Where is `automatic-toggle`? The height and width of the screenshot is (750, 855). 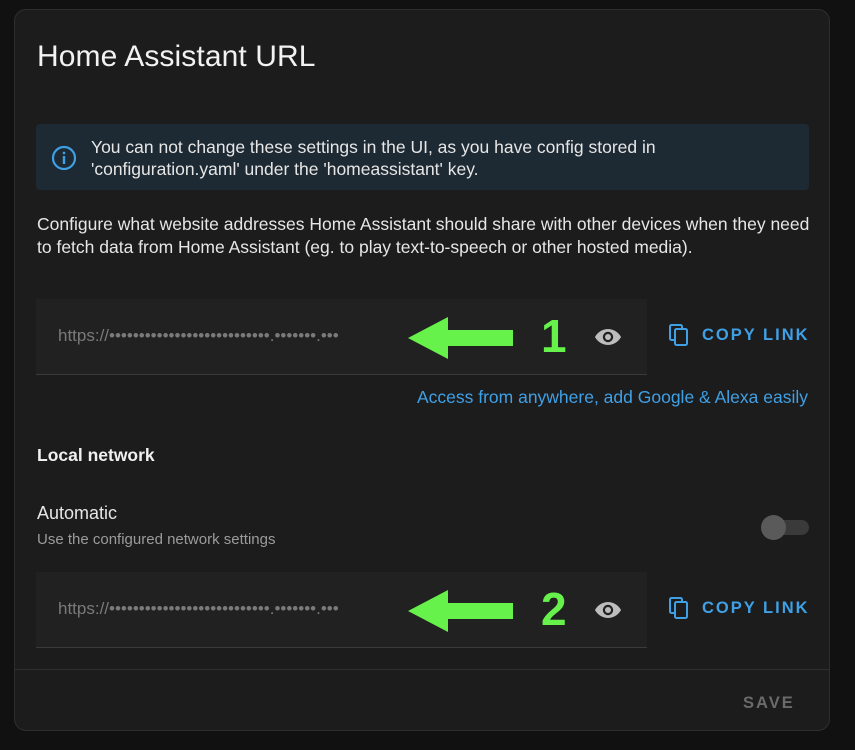
automatic-toggle is located at coordinates (785, 527).